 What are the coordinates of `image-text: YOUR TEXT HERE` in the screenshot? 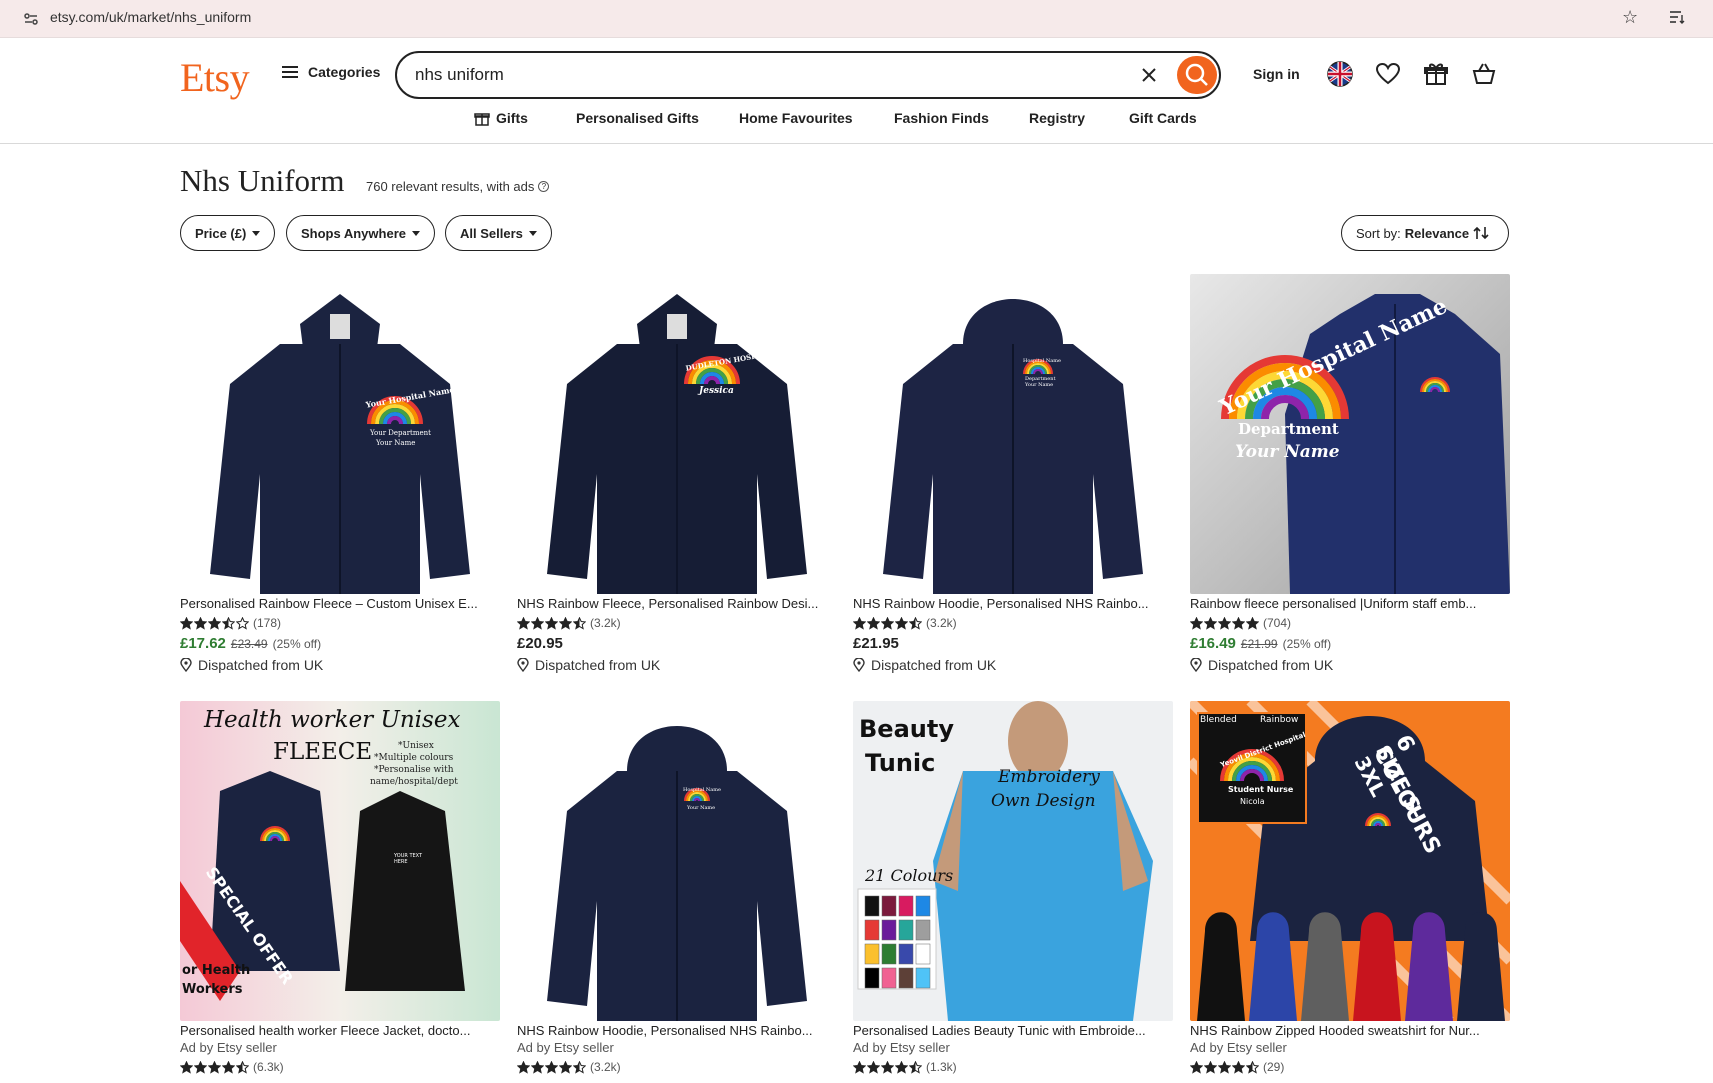 It's located at (408, 859).